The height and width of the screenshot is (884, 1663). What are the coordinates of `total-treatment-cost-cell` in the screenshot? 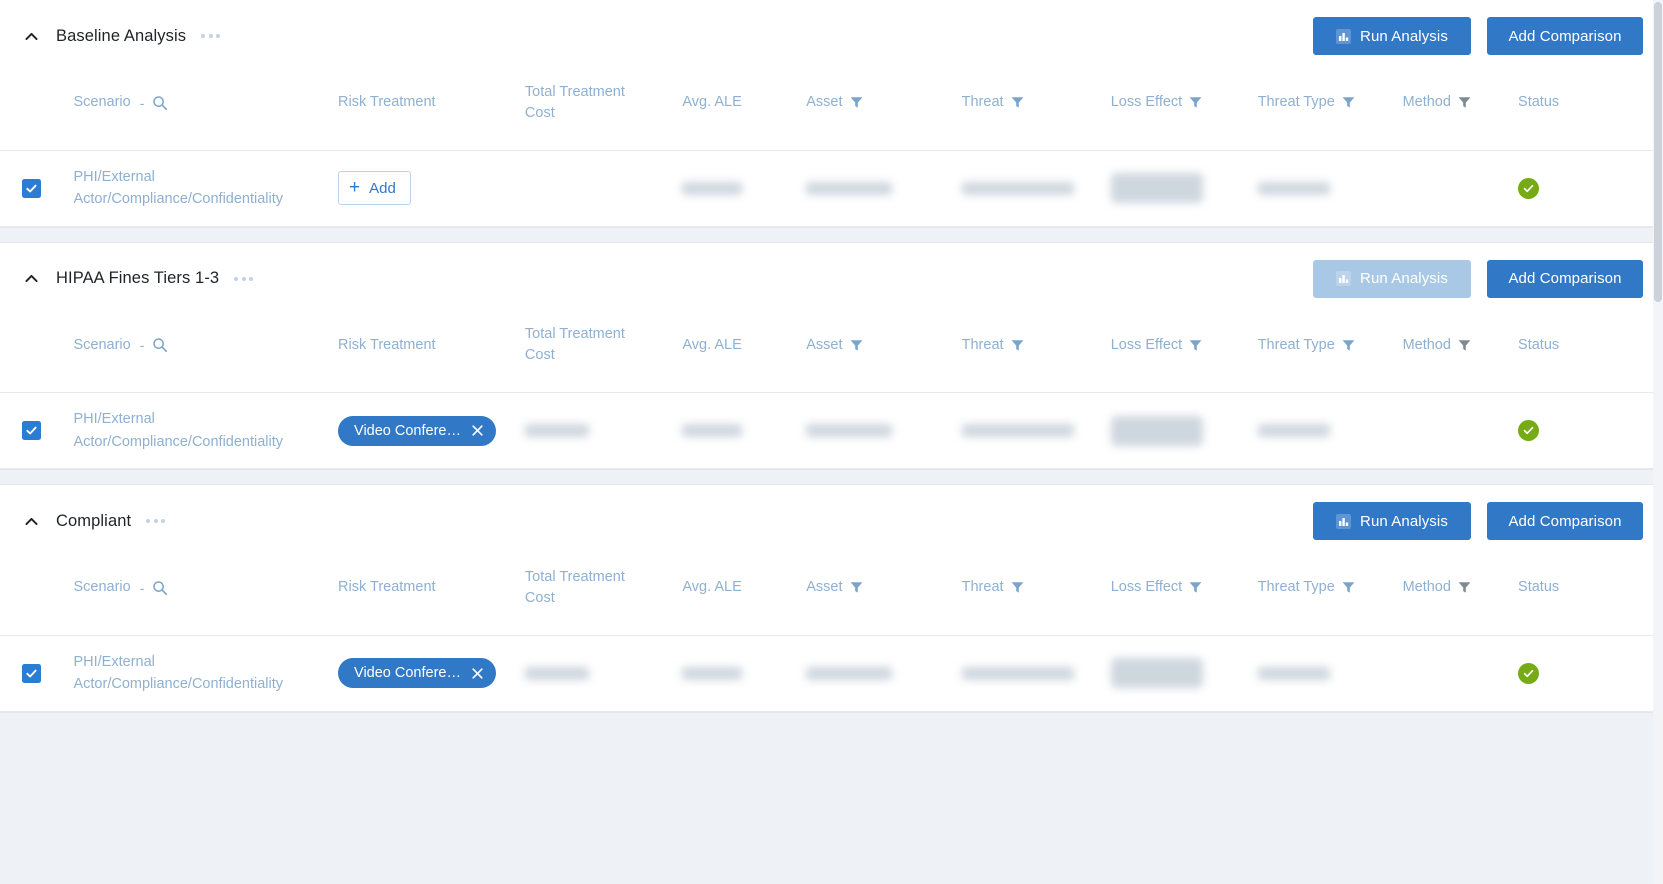 It's located at (603, 673).